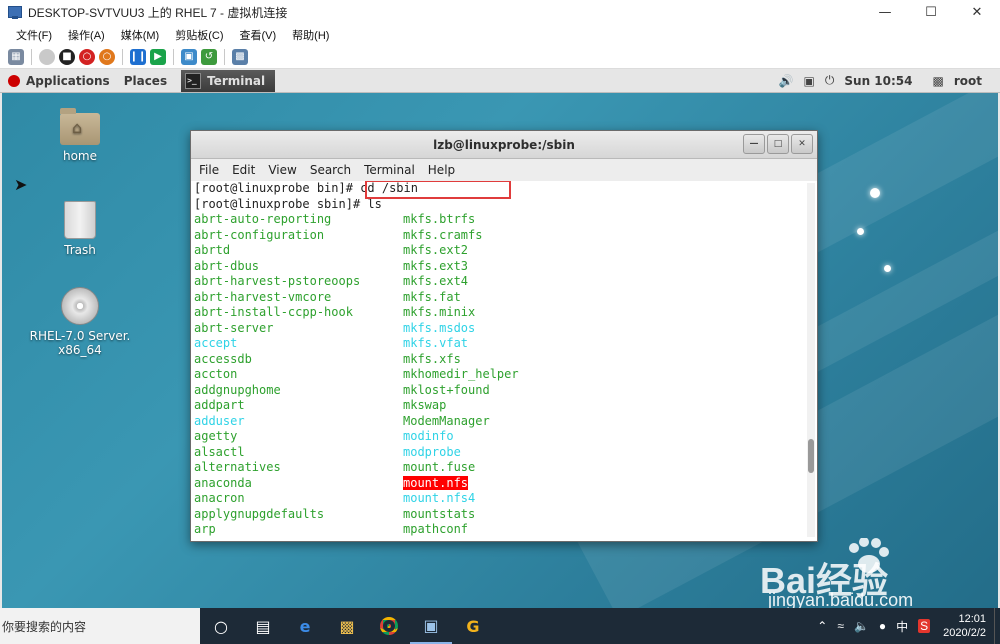 Image resolution: width=1000 pixels, height=644 pixels. Describe the element at coordinates (500, 34) in the screenshot. I see `host-menubar: 文件(F) 操作(A) 媒体(M) 剪贴板(C) 查看(V) 帮助(H)` at that location.